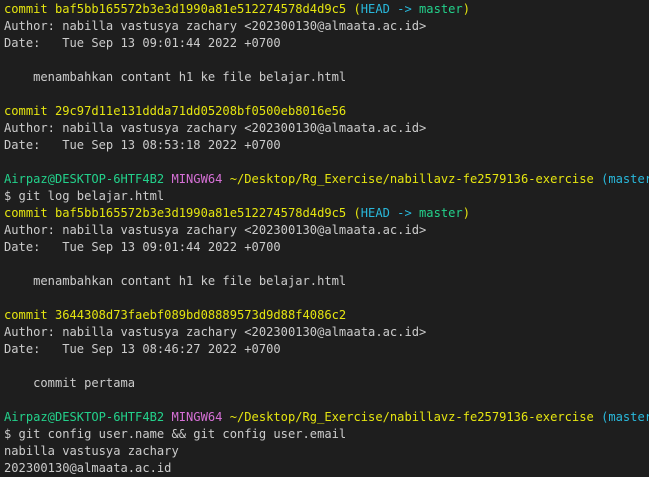 The height and width of the screenshot is (477, 649). What do you see at coordinates (326, 196) in the screenshot?
I see `terminal-line: $ git log belajar.html` at bounding box center [326, 196].